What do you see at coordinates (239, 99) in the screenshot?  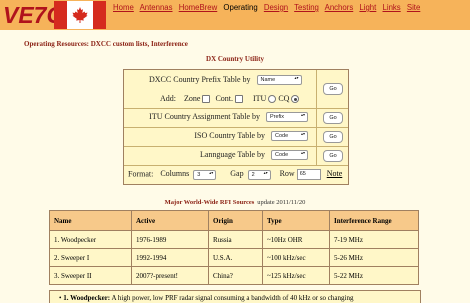 I see `cont-checkbox` at bounding box center [239, 99].